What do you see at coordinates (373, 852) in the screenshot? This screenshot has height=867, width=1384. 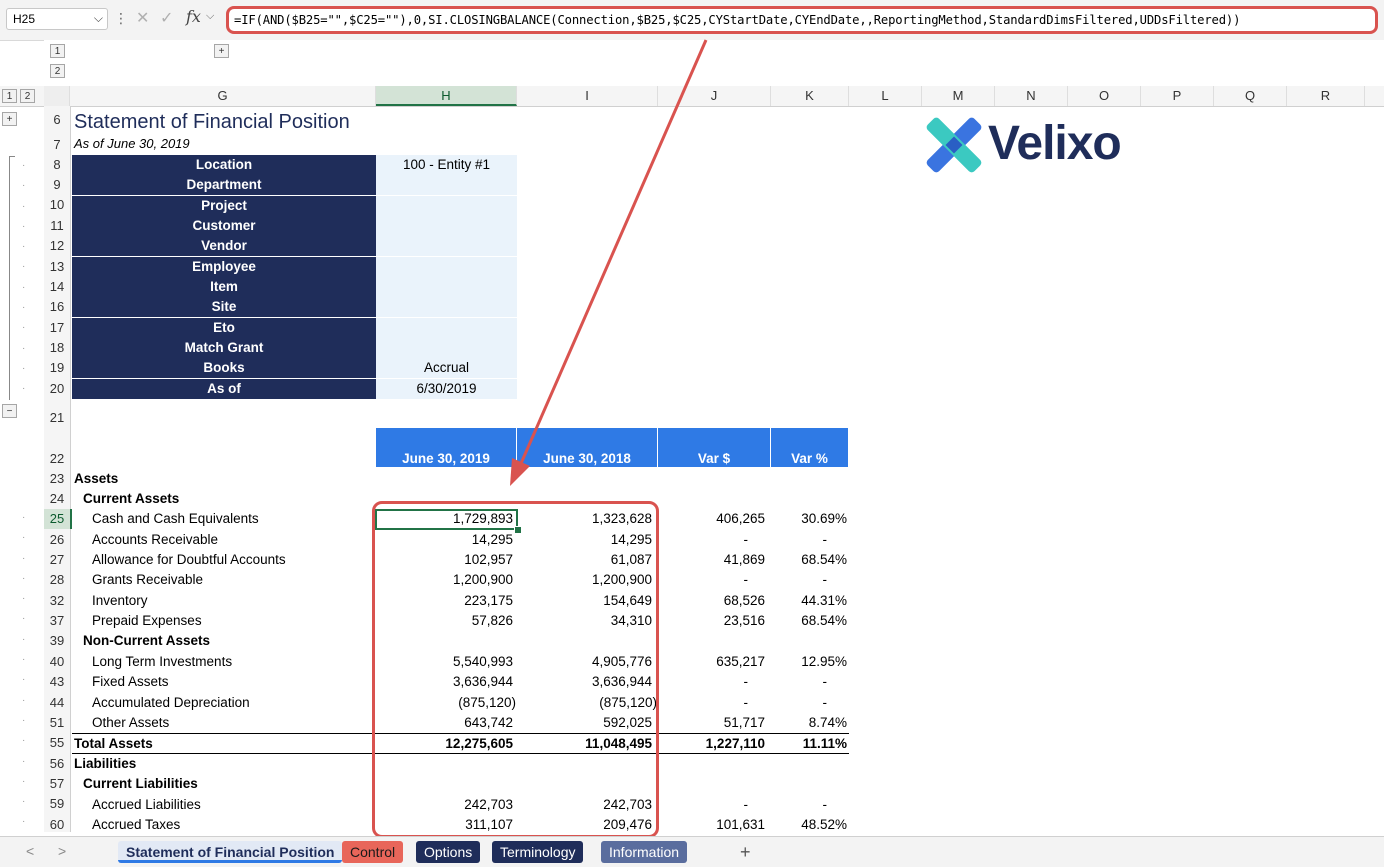 I see `tab-control: Control` at bounding box center [373, 852].